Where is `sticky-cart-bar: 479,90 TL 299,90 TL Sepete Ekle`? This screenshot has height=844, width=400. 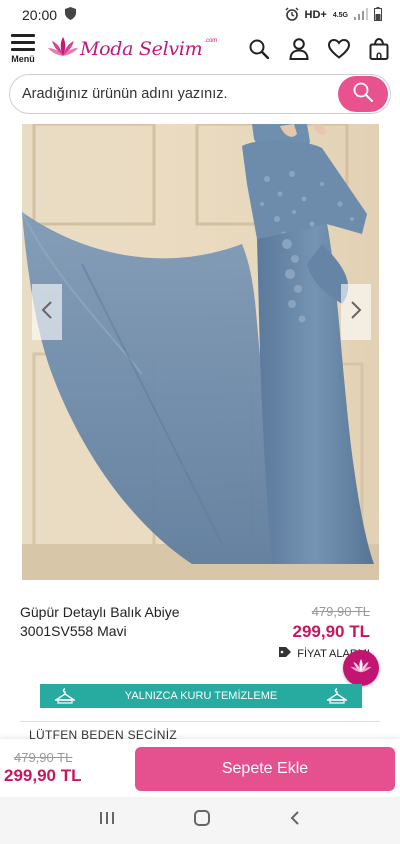 sticky-cart-bar: 479,90 TL 299,90 TL Sepete Ekle is located at coordinates (200, 768).